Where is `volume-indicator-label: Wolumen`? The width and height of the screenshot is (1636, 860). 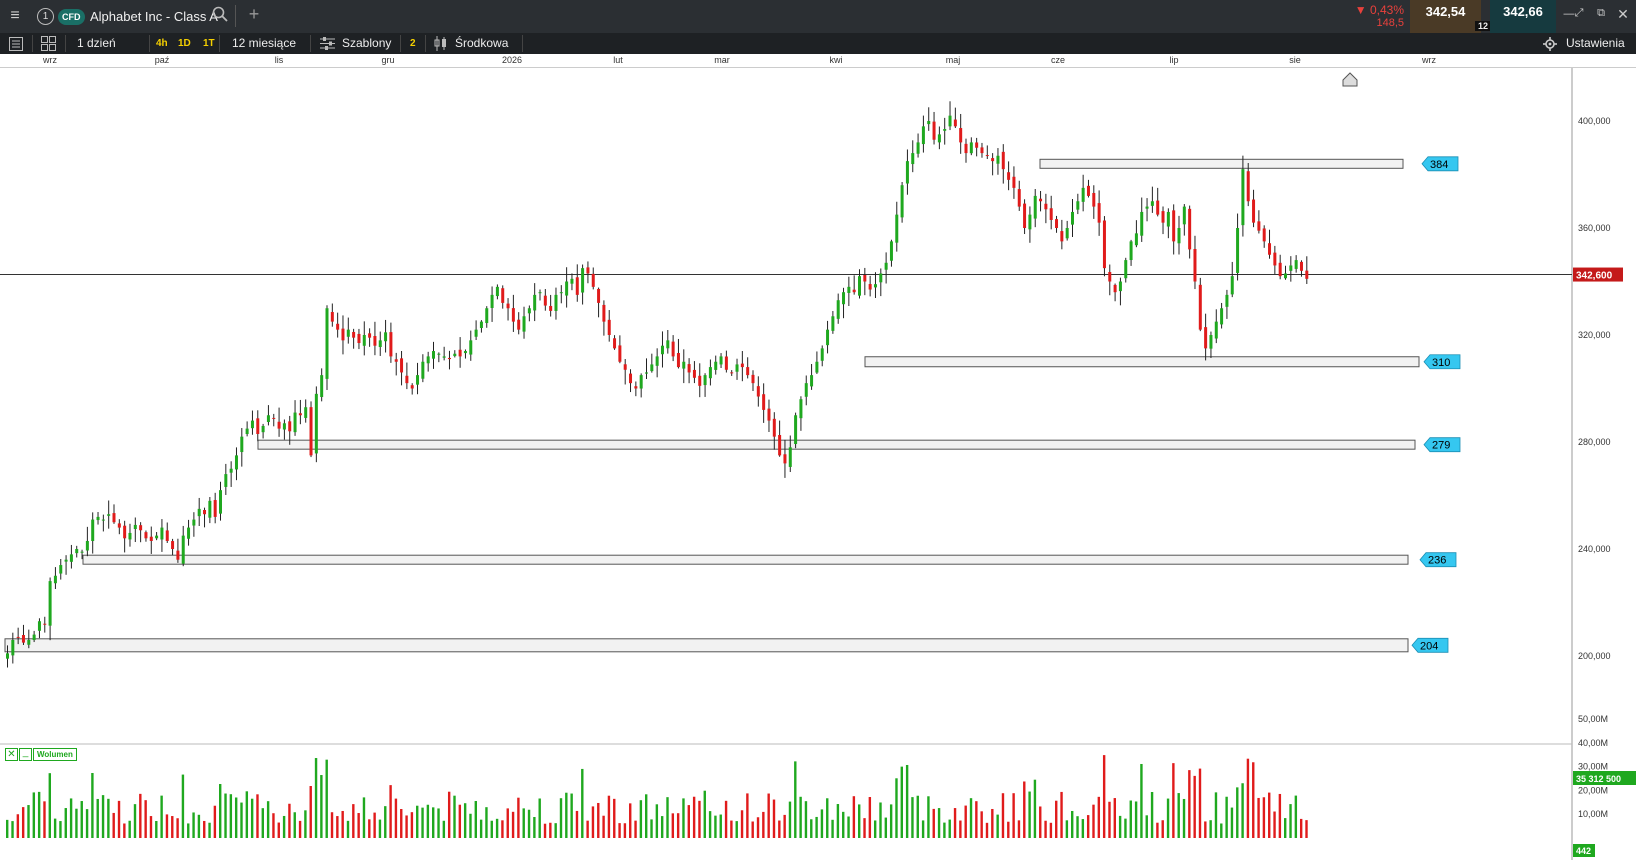 volume-indicator-label: Wolumen is located at coordinates (55, 754).